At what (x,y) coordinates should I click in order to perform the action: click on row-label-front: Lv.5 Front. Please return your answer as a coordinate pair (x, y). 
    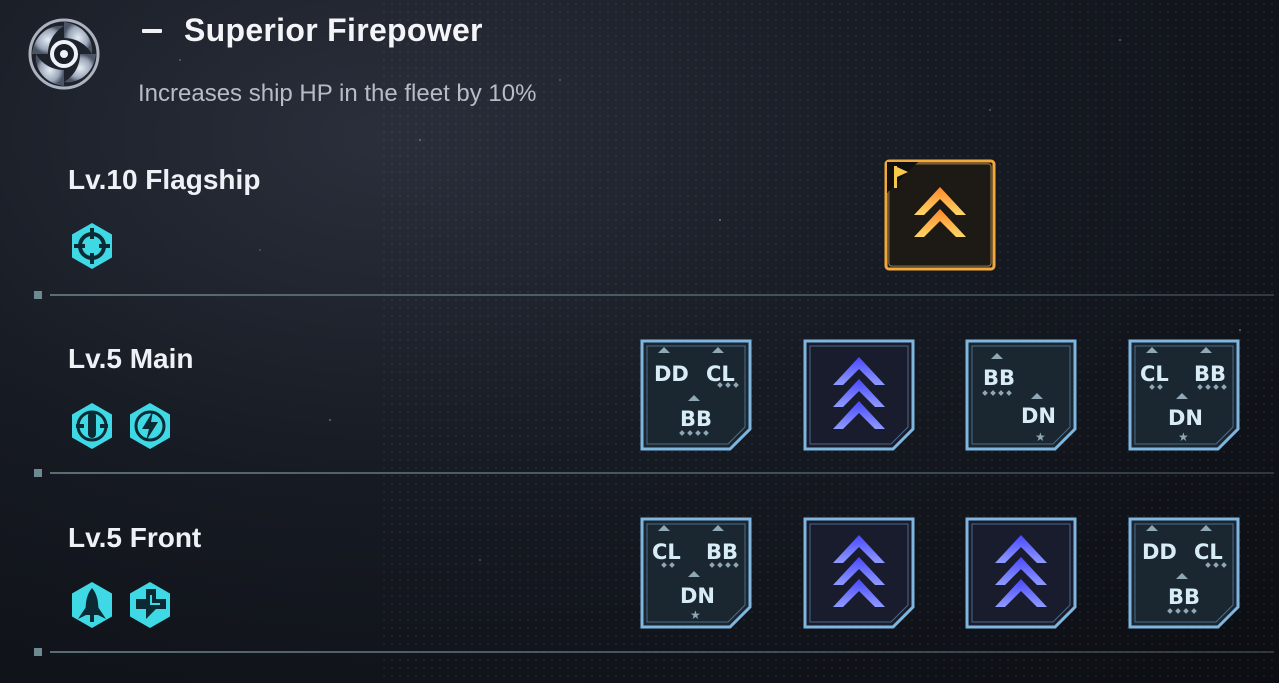
    Looking at the image, I should click on (135, 537).